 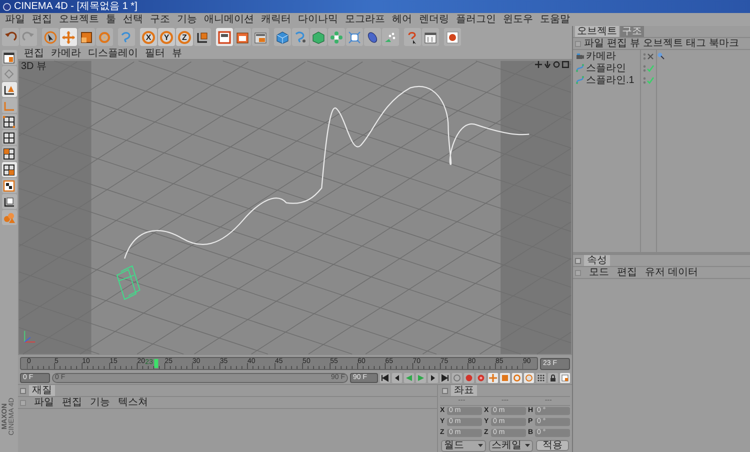 What do you see at coordinates (597, 31) in the screenshot?
I see `panel-tab: 오브젝트` at bounding box center [597, 31].